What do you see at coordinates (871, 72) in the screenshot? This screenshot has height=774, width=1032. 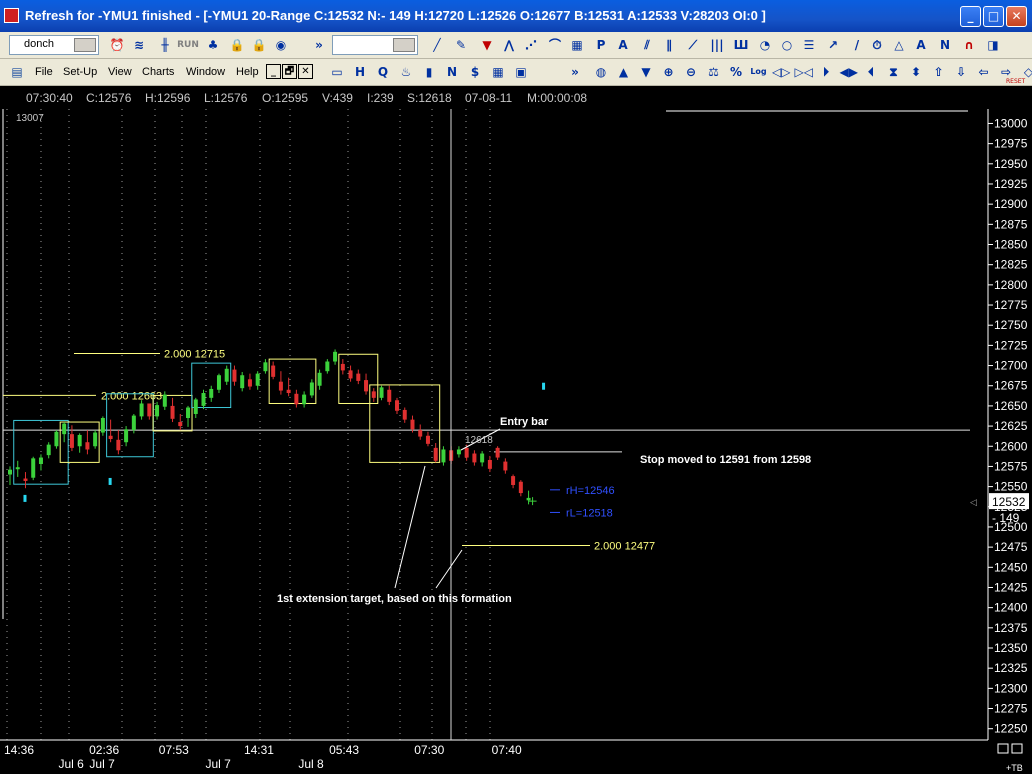 I see `scroll-left-icon: ⏴` at bounding box center [871, 72].